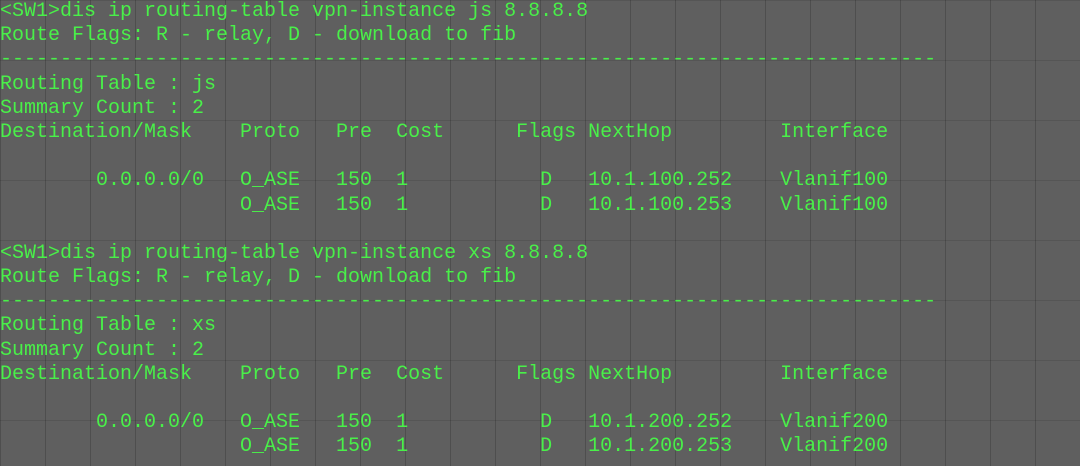  What do you see at coordinates (108, 84) in the screenshot?
I see `routing-table-name: Routing Table : js` at bounding box center [108, 84].